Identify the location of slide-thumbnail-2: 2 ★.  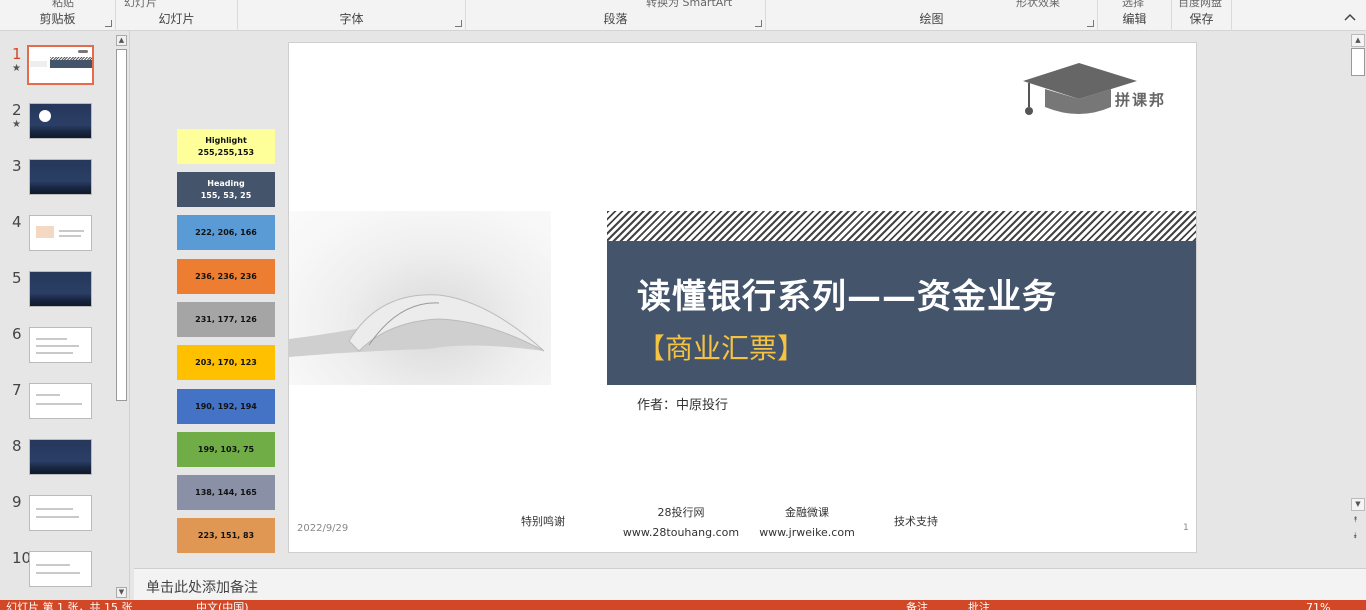
(56, 126).